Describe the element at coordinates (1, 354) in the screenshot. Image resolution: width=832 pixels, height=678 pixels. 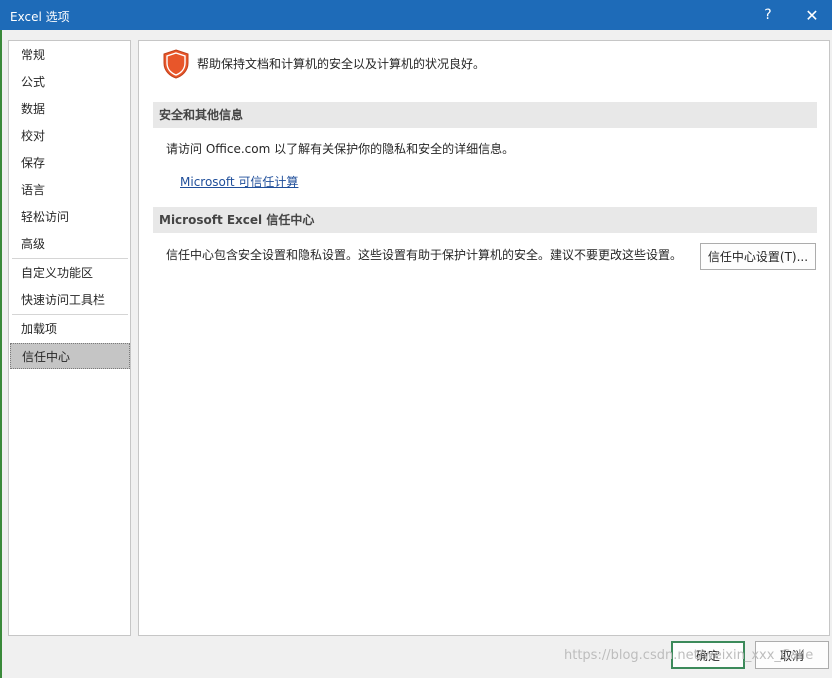
I see `background-window-edge` at that location.